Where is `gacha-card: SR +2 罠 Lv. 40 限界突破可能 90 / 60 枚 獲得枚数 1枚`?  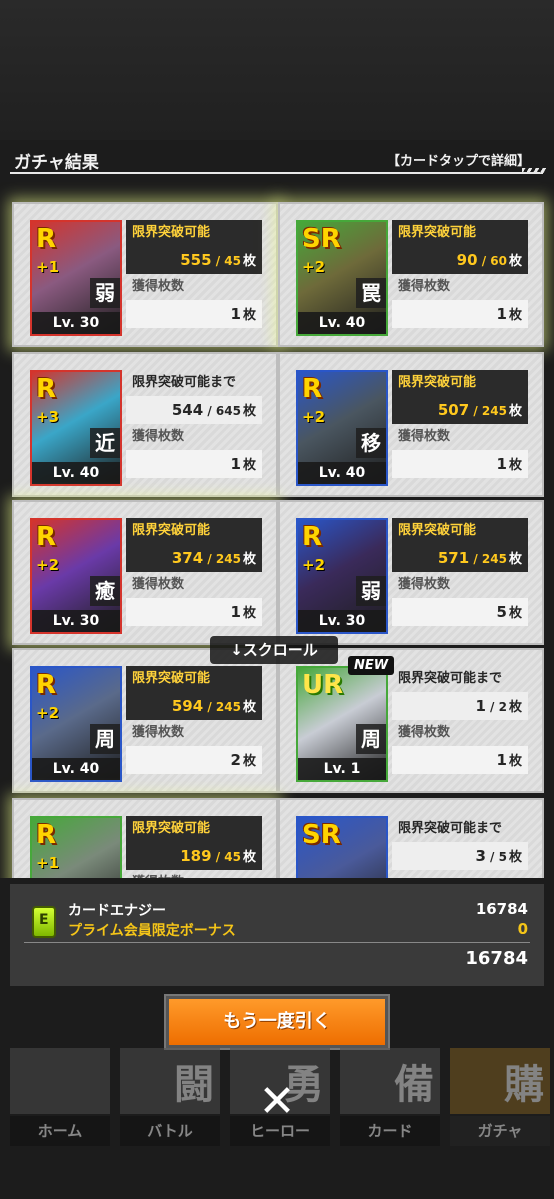
gacha-card: SR +2 罠 Lv. 40 限界突破可能 90 / 60 枚 獲得枚数 1枚 is located at coordinates (411, 274).